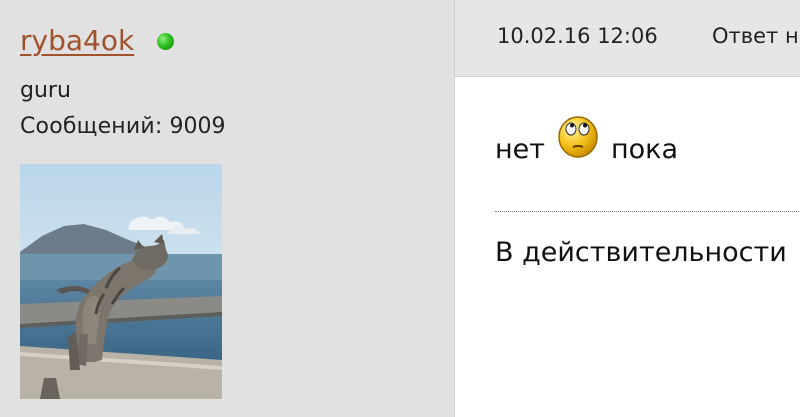  Describe the element at coordinates (166, 41) in the screenshot. I see `online-status-icon` at that location.